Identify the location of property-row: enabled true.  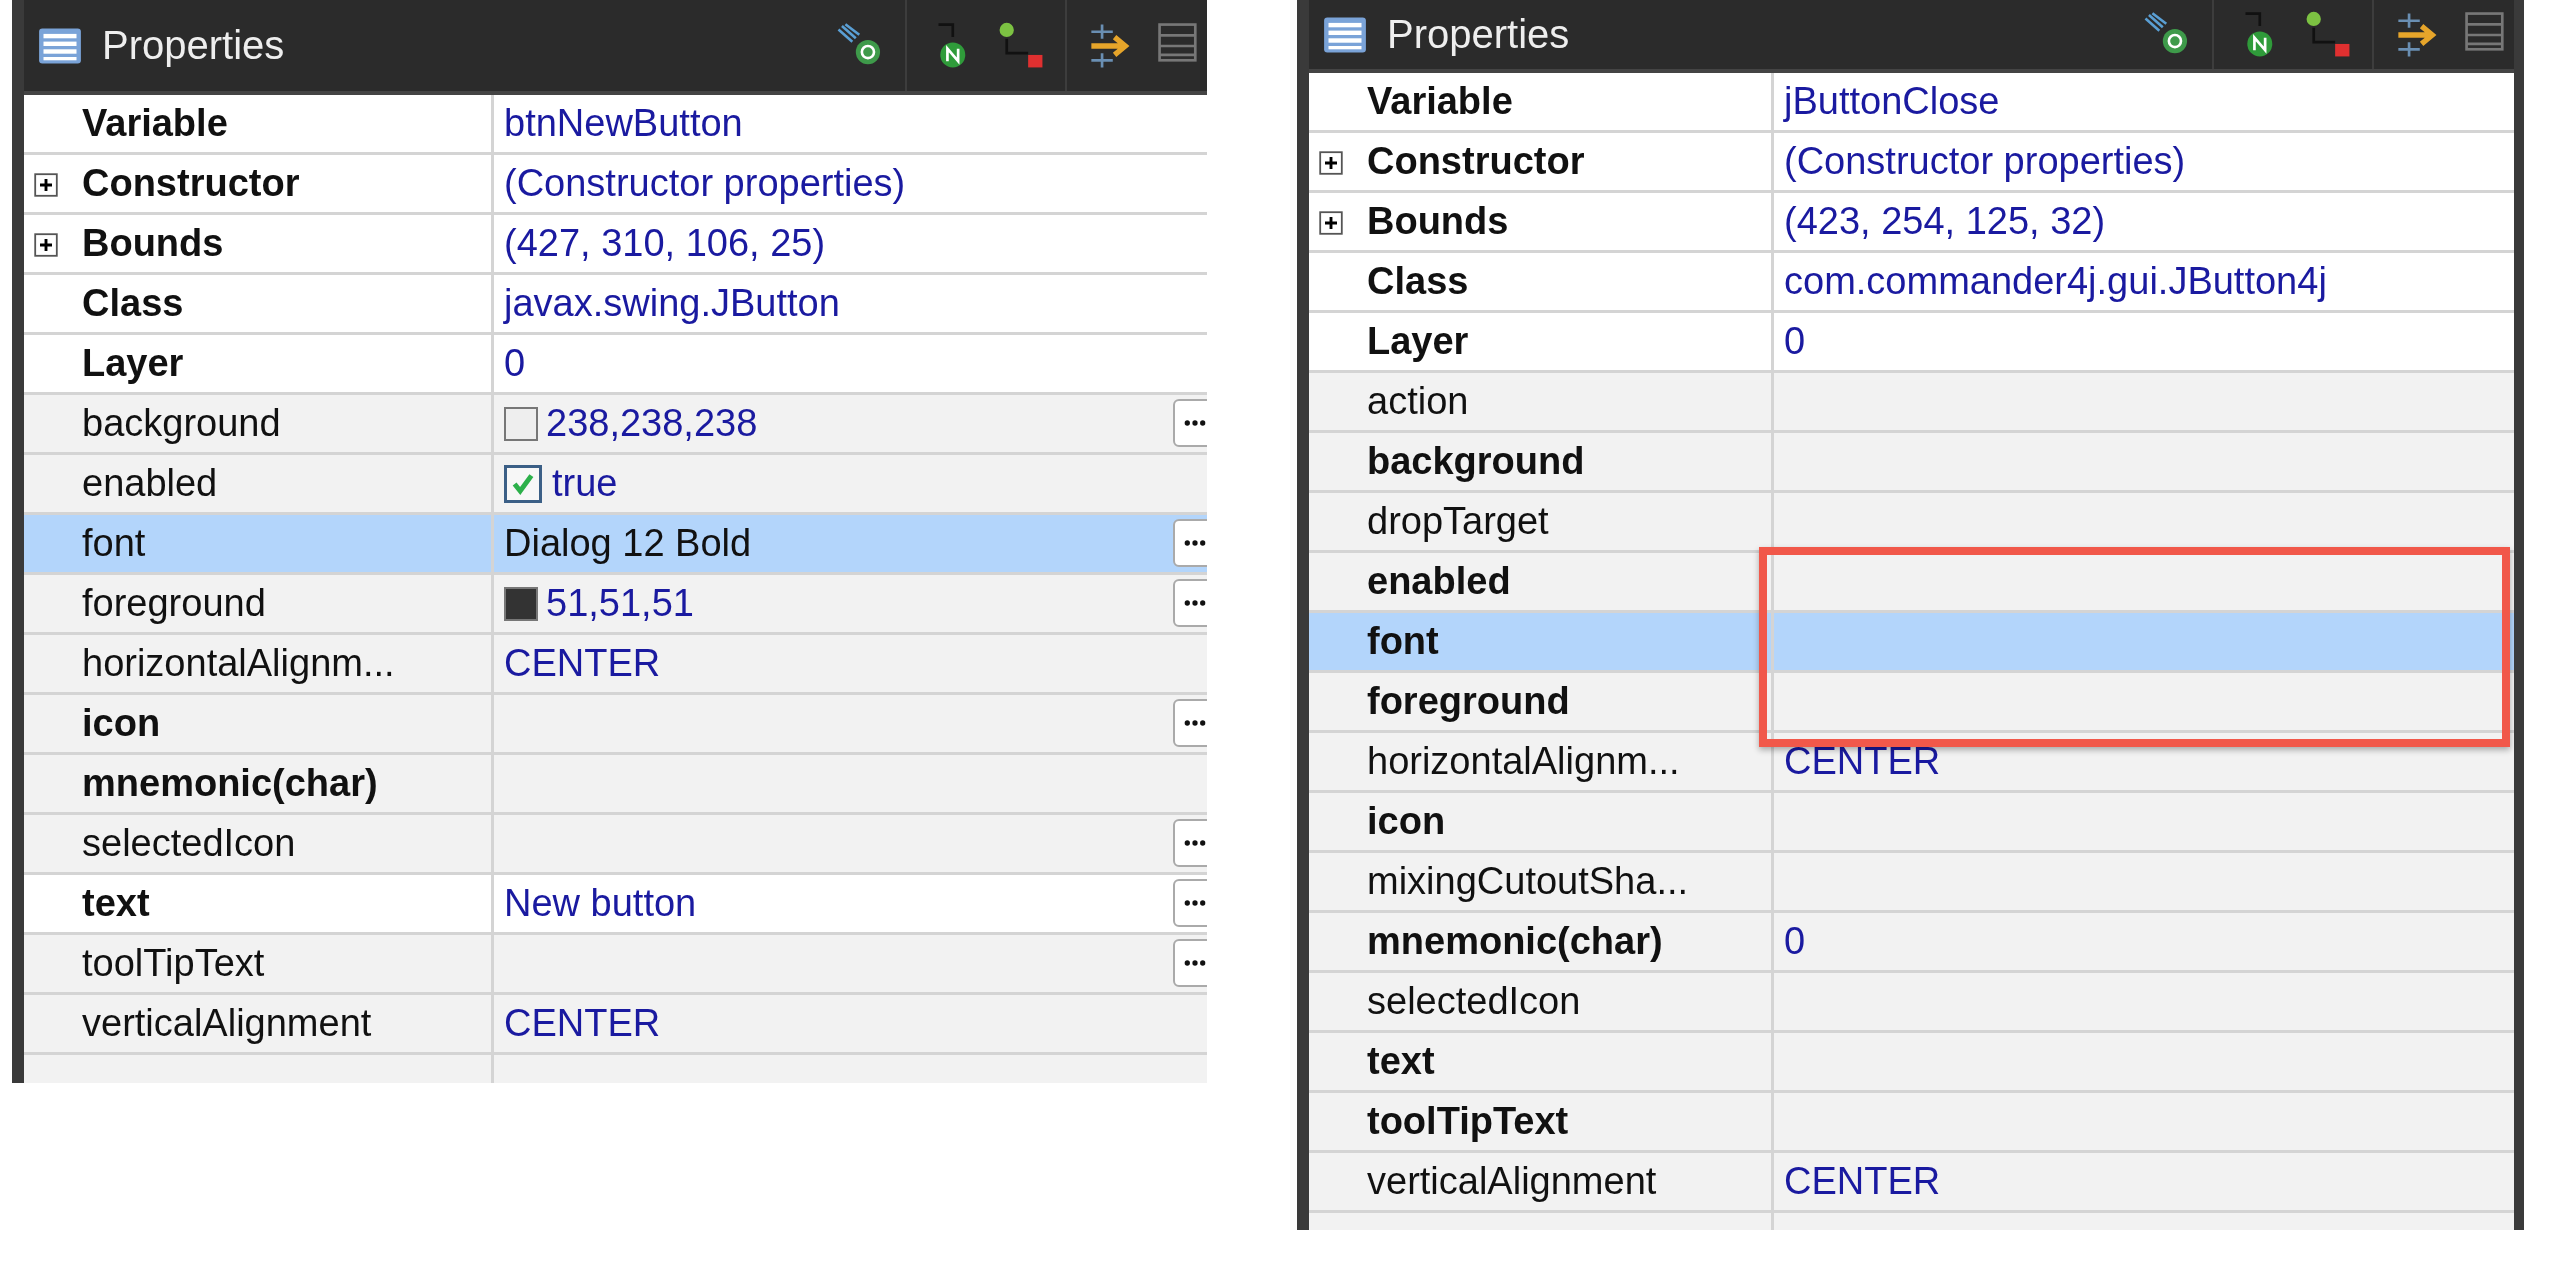
(615, 485).